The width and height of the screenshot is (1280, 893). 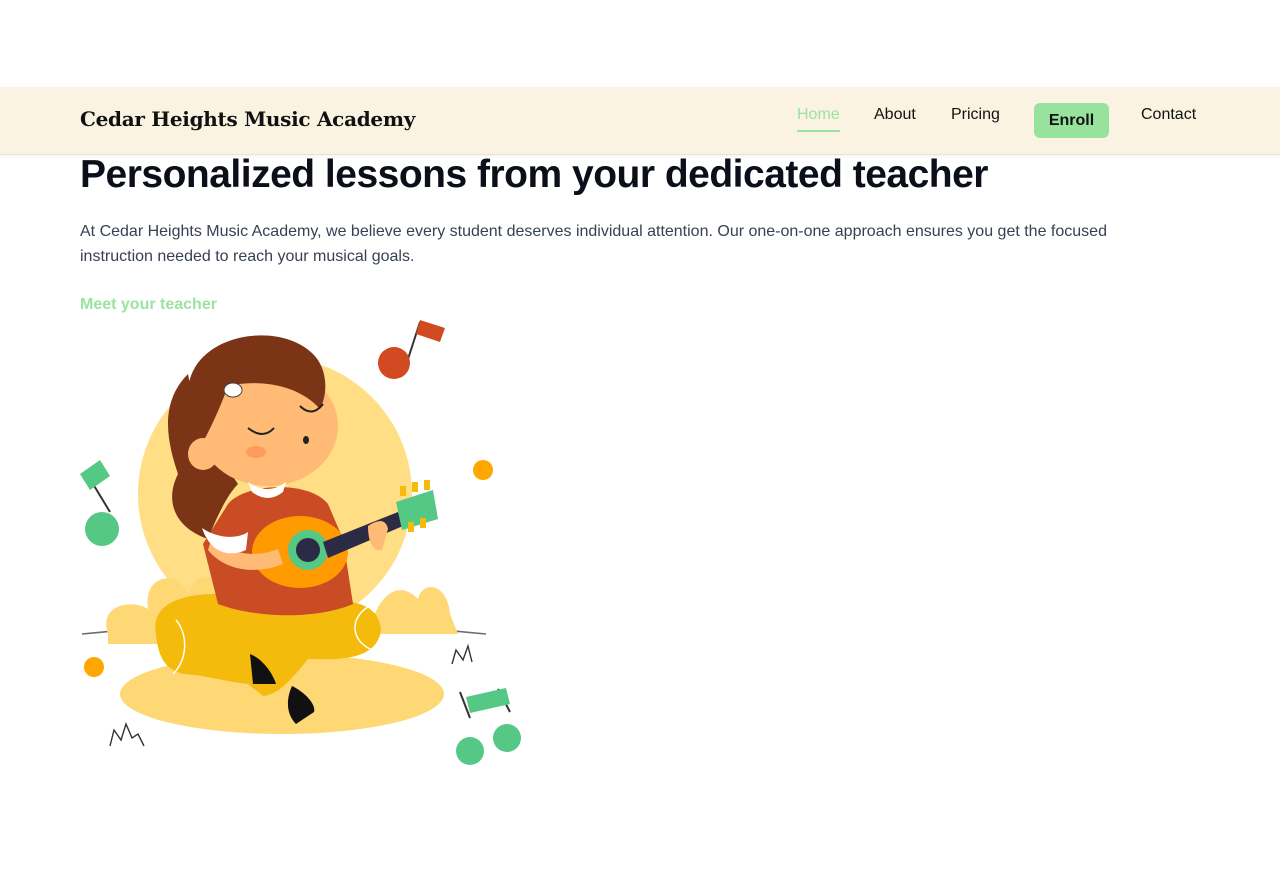 What do you see at coordinates (148, 305) in the screenshot?
I see `meet-teacher-link: Meet your teacher` at bounding box center [148, 305].